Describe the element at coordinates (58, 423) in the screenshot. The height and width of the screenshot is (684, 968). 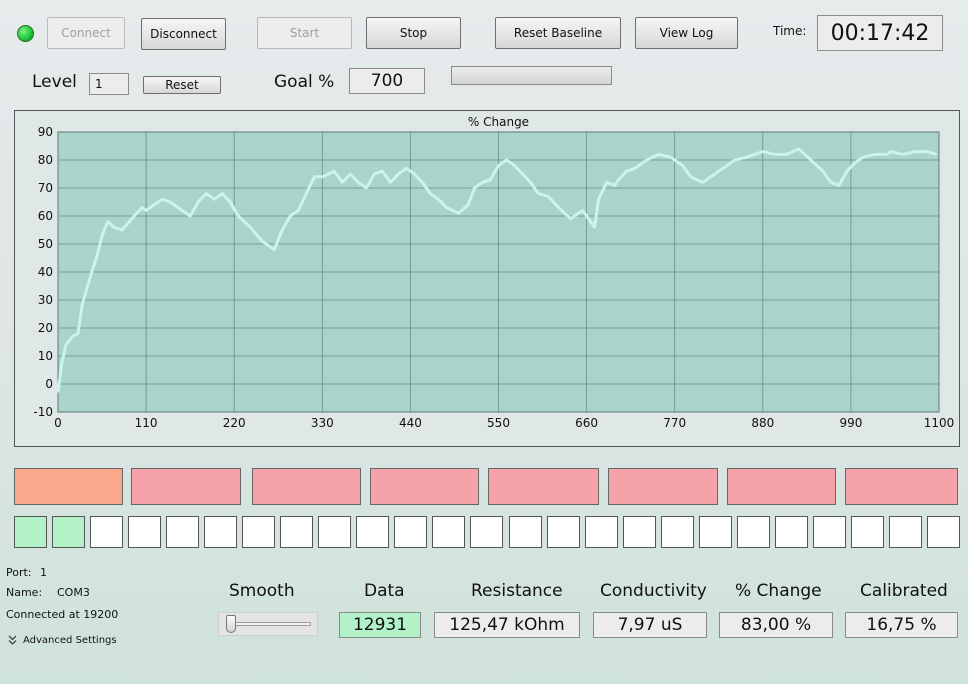
I see `x-tick-label: 0` at that location.